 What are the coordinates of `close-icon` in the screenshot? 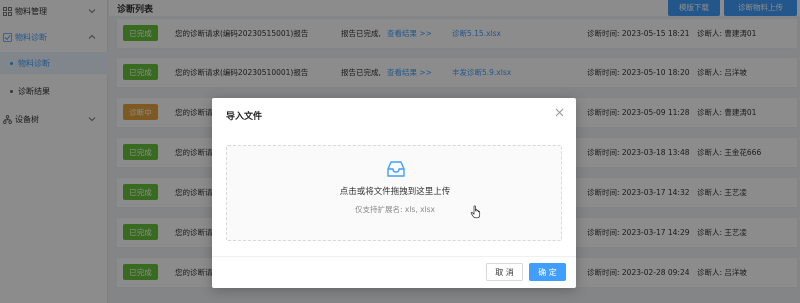 It's located at (559, 112).